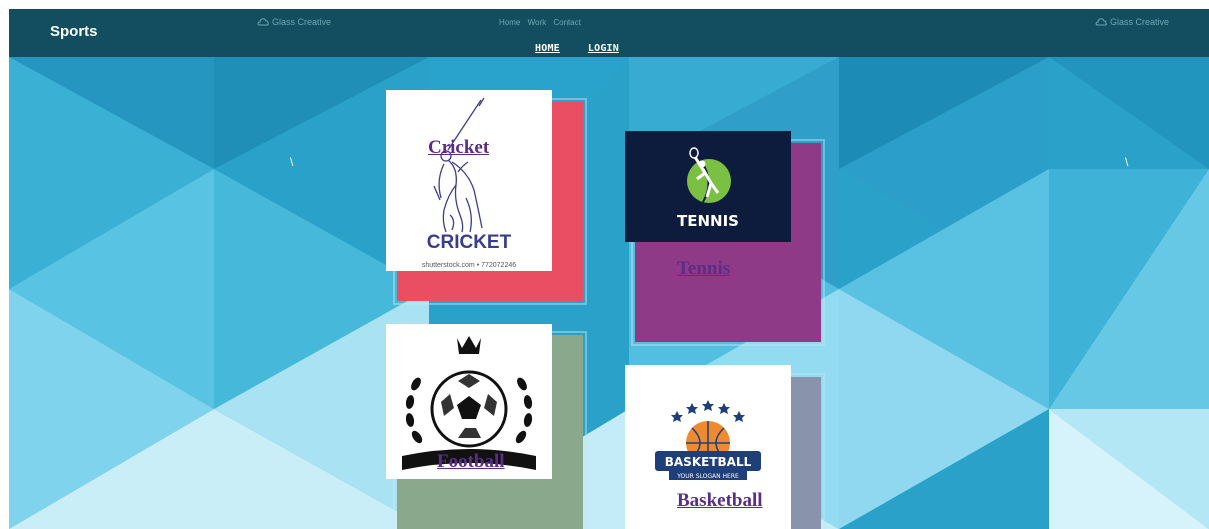  What do you see at coordinates (703, 269) in the screenshot?
I see `tennis-link: Tennis` at bounding box center [703, 269].